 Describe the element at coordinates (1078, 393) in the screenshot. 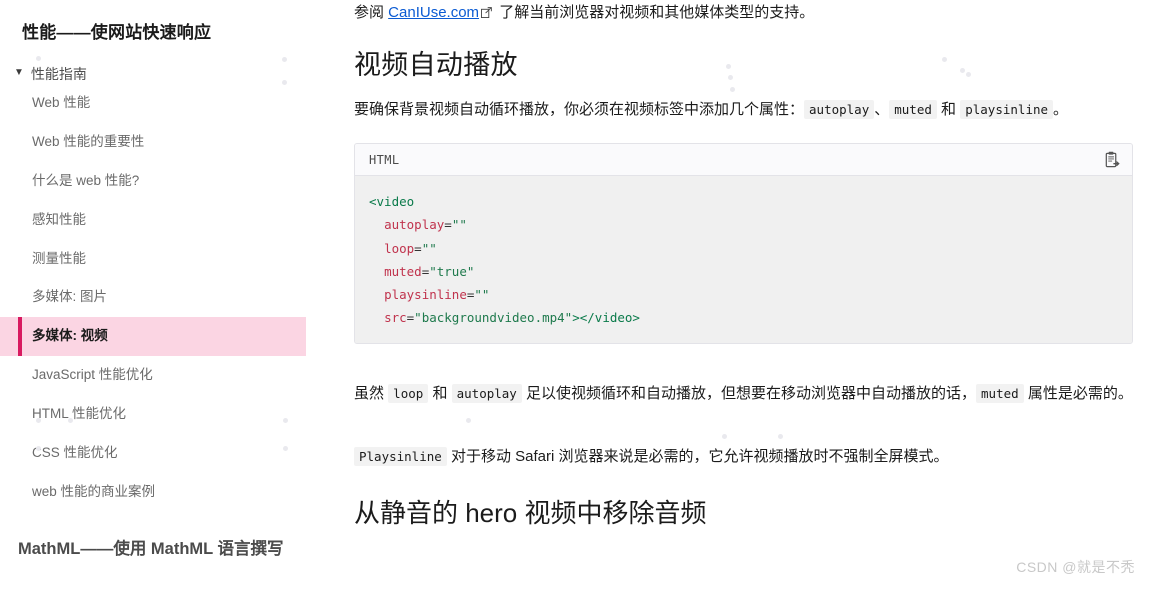

I see `loop-text-part4: 属性是必需的。` at that location.